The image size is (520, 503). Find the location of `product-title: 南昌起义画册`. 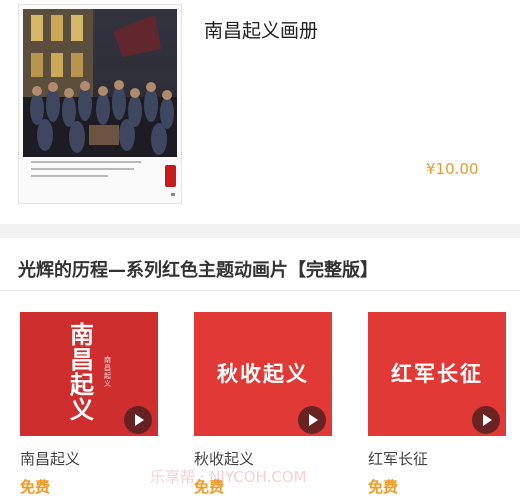

product-title: 南昌起义画册 is located at coordinates (261, 29).